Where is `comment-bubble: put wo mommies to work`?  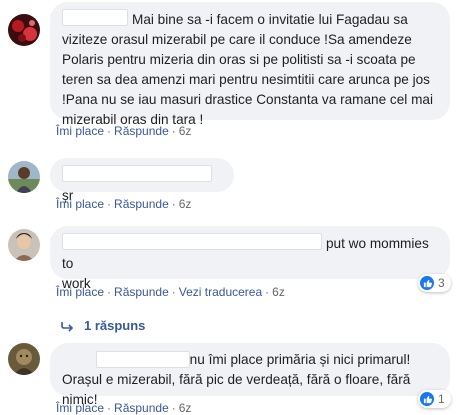 comment-bubble: put wo mommies to work is located at coordinates (250, 258).